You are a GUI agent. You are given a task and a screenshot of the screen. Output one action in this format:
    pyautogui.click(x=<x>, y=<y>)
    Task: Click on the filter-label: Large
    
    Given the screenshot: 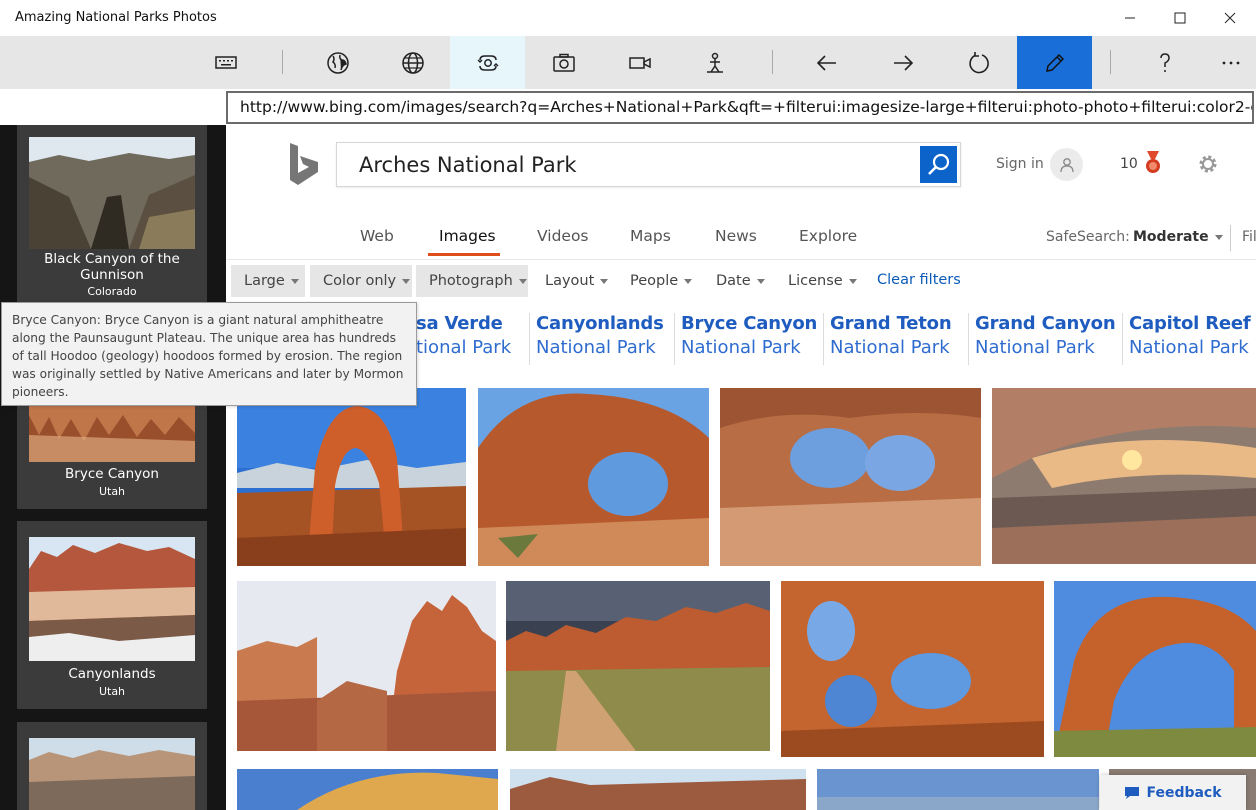 What is the action you would take?
    pyautogui.click(x=264, y=281)
    